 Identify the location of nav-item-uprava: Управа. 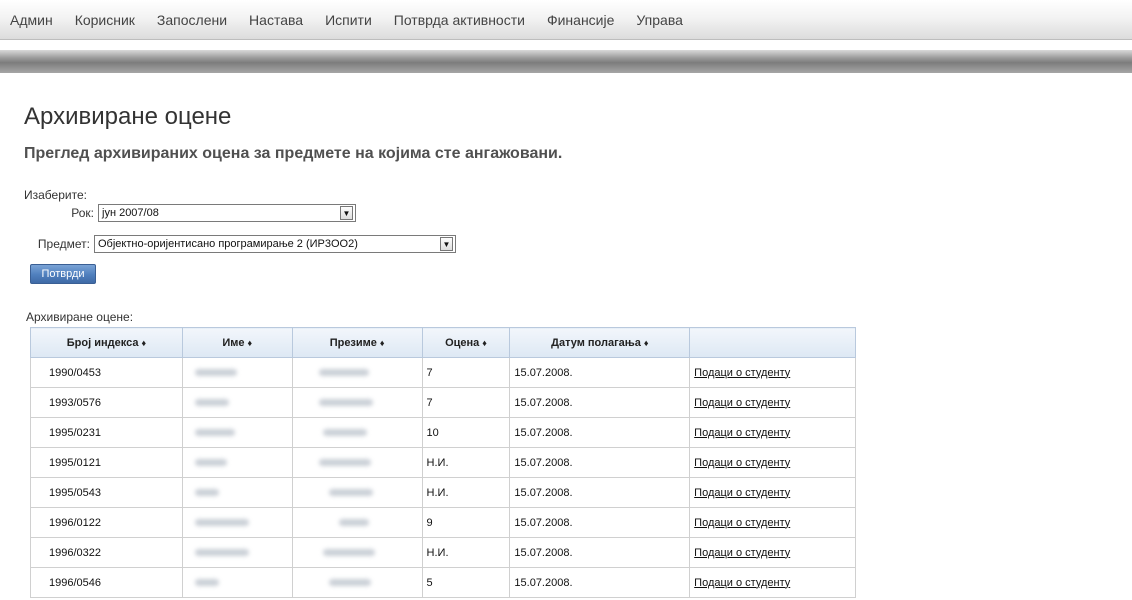
(659, 20).